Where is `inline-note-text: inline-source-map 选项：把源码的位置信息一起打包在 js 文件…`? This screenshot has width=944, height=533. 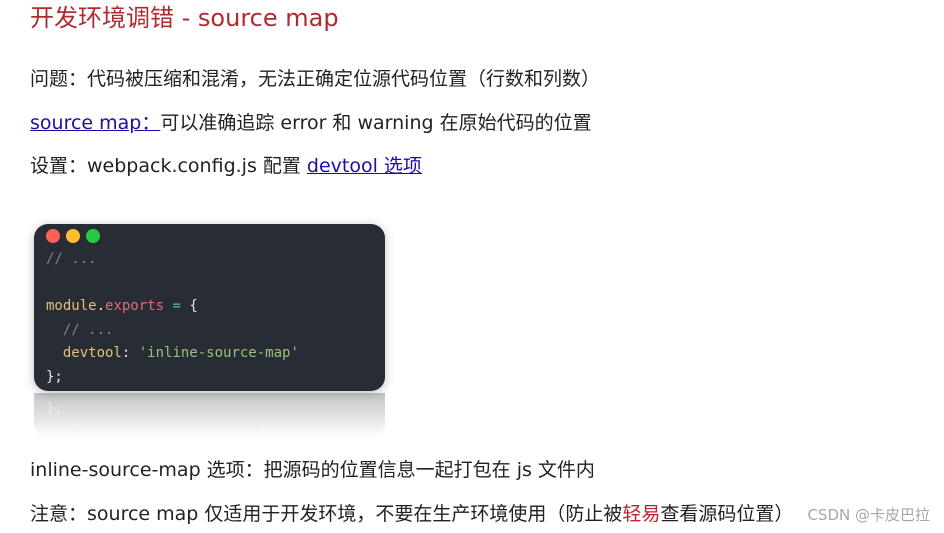
inline-note-text: inline-source-map 选项：把源码的位置信息一起打包在 js 文件… is located at coordinates (312, 470).